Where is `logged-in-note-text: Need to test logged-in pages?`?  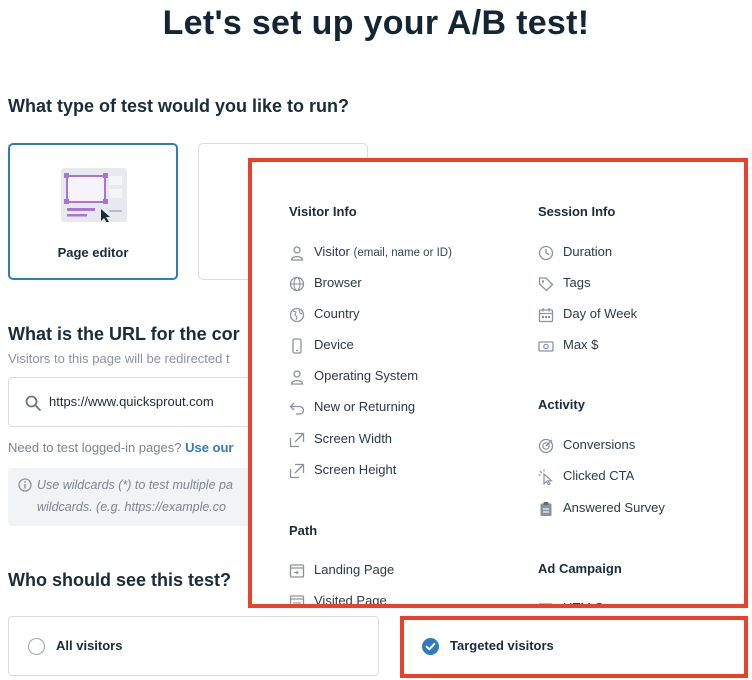
logged-in-note-text: Need to test logged-in pages? is located at coordinates (95, 447).